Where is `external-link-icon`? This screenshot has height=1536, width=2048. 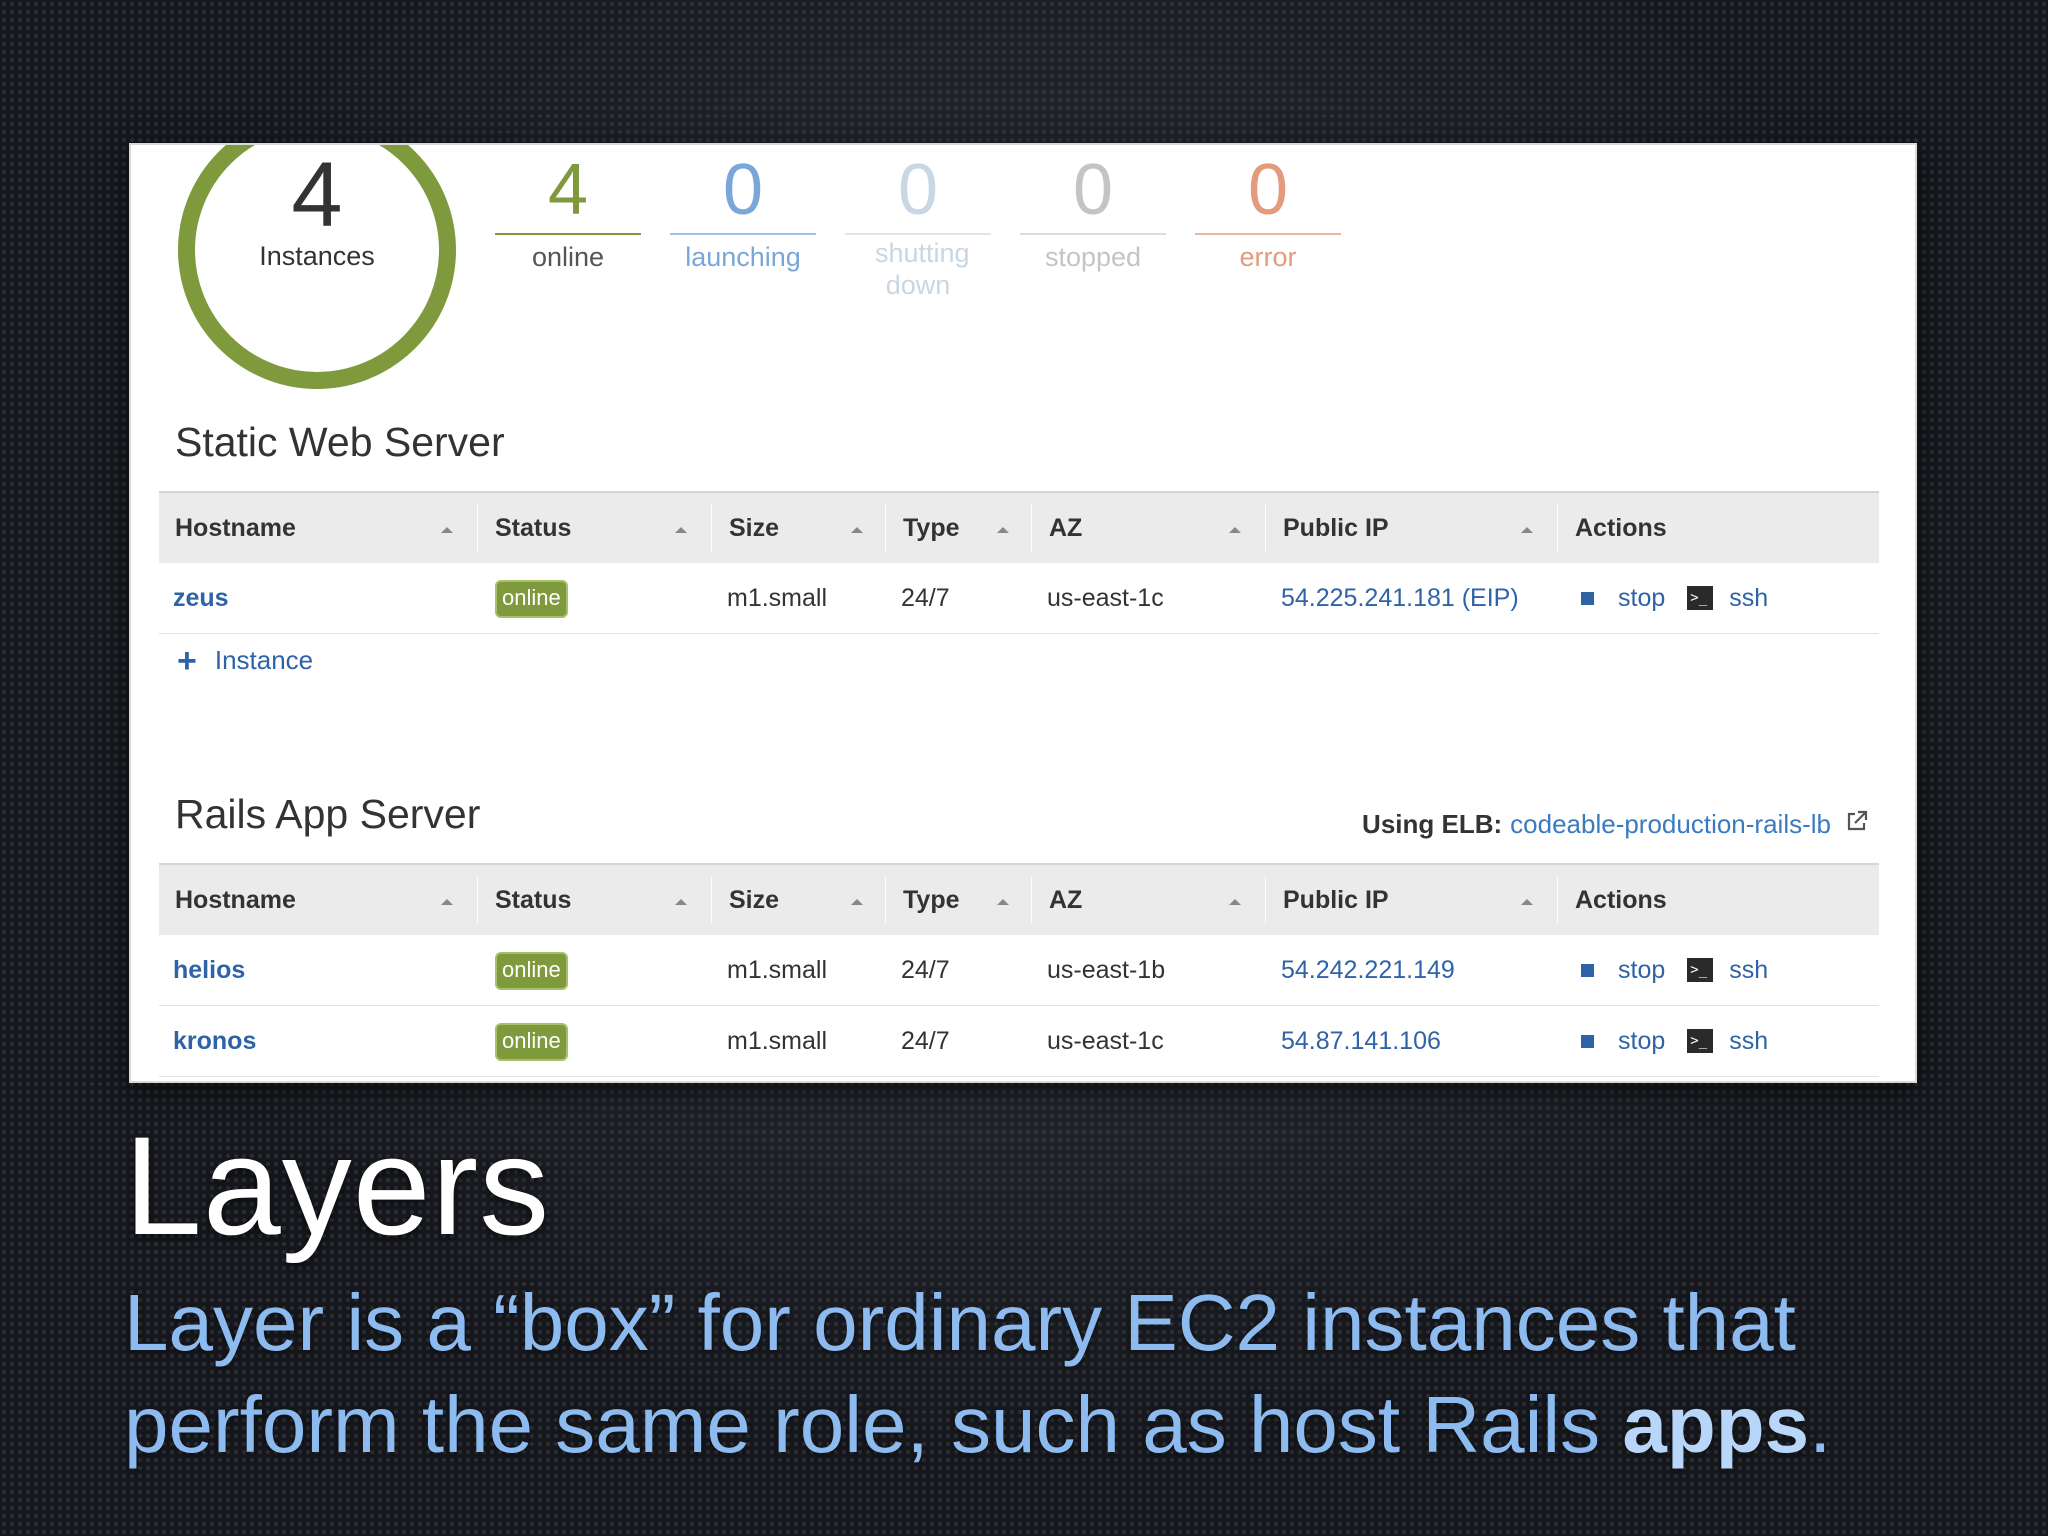 external-link-icon is located at coordinates (1857, 824).